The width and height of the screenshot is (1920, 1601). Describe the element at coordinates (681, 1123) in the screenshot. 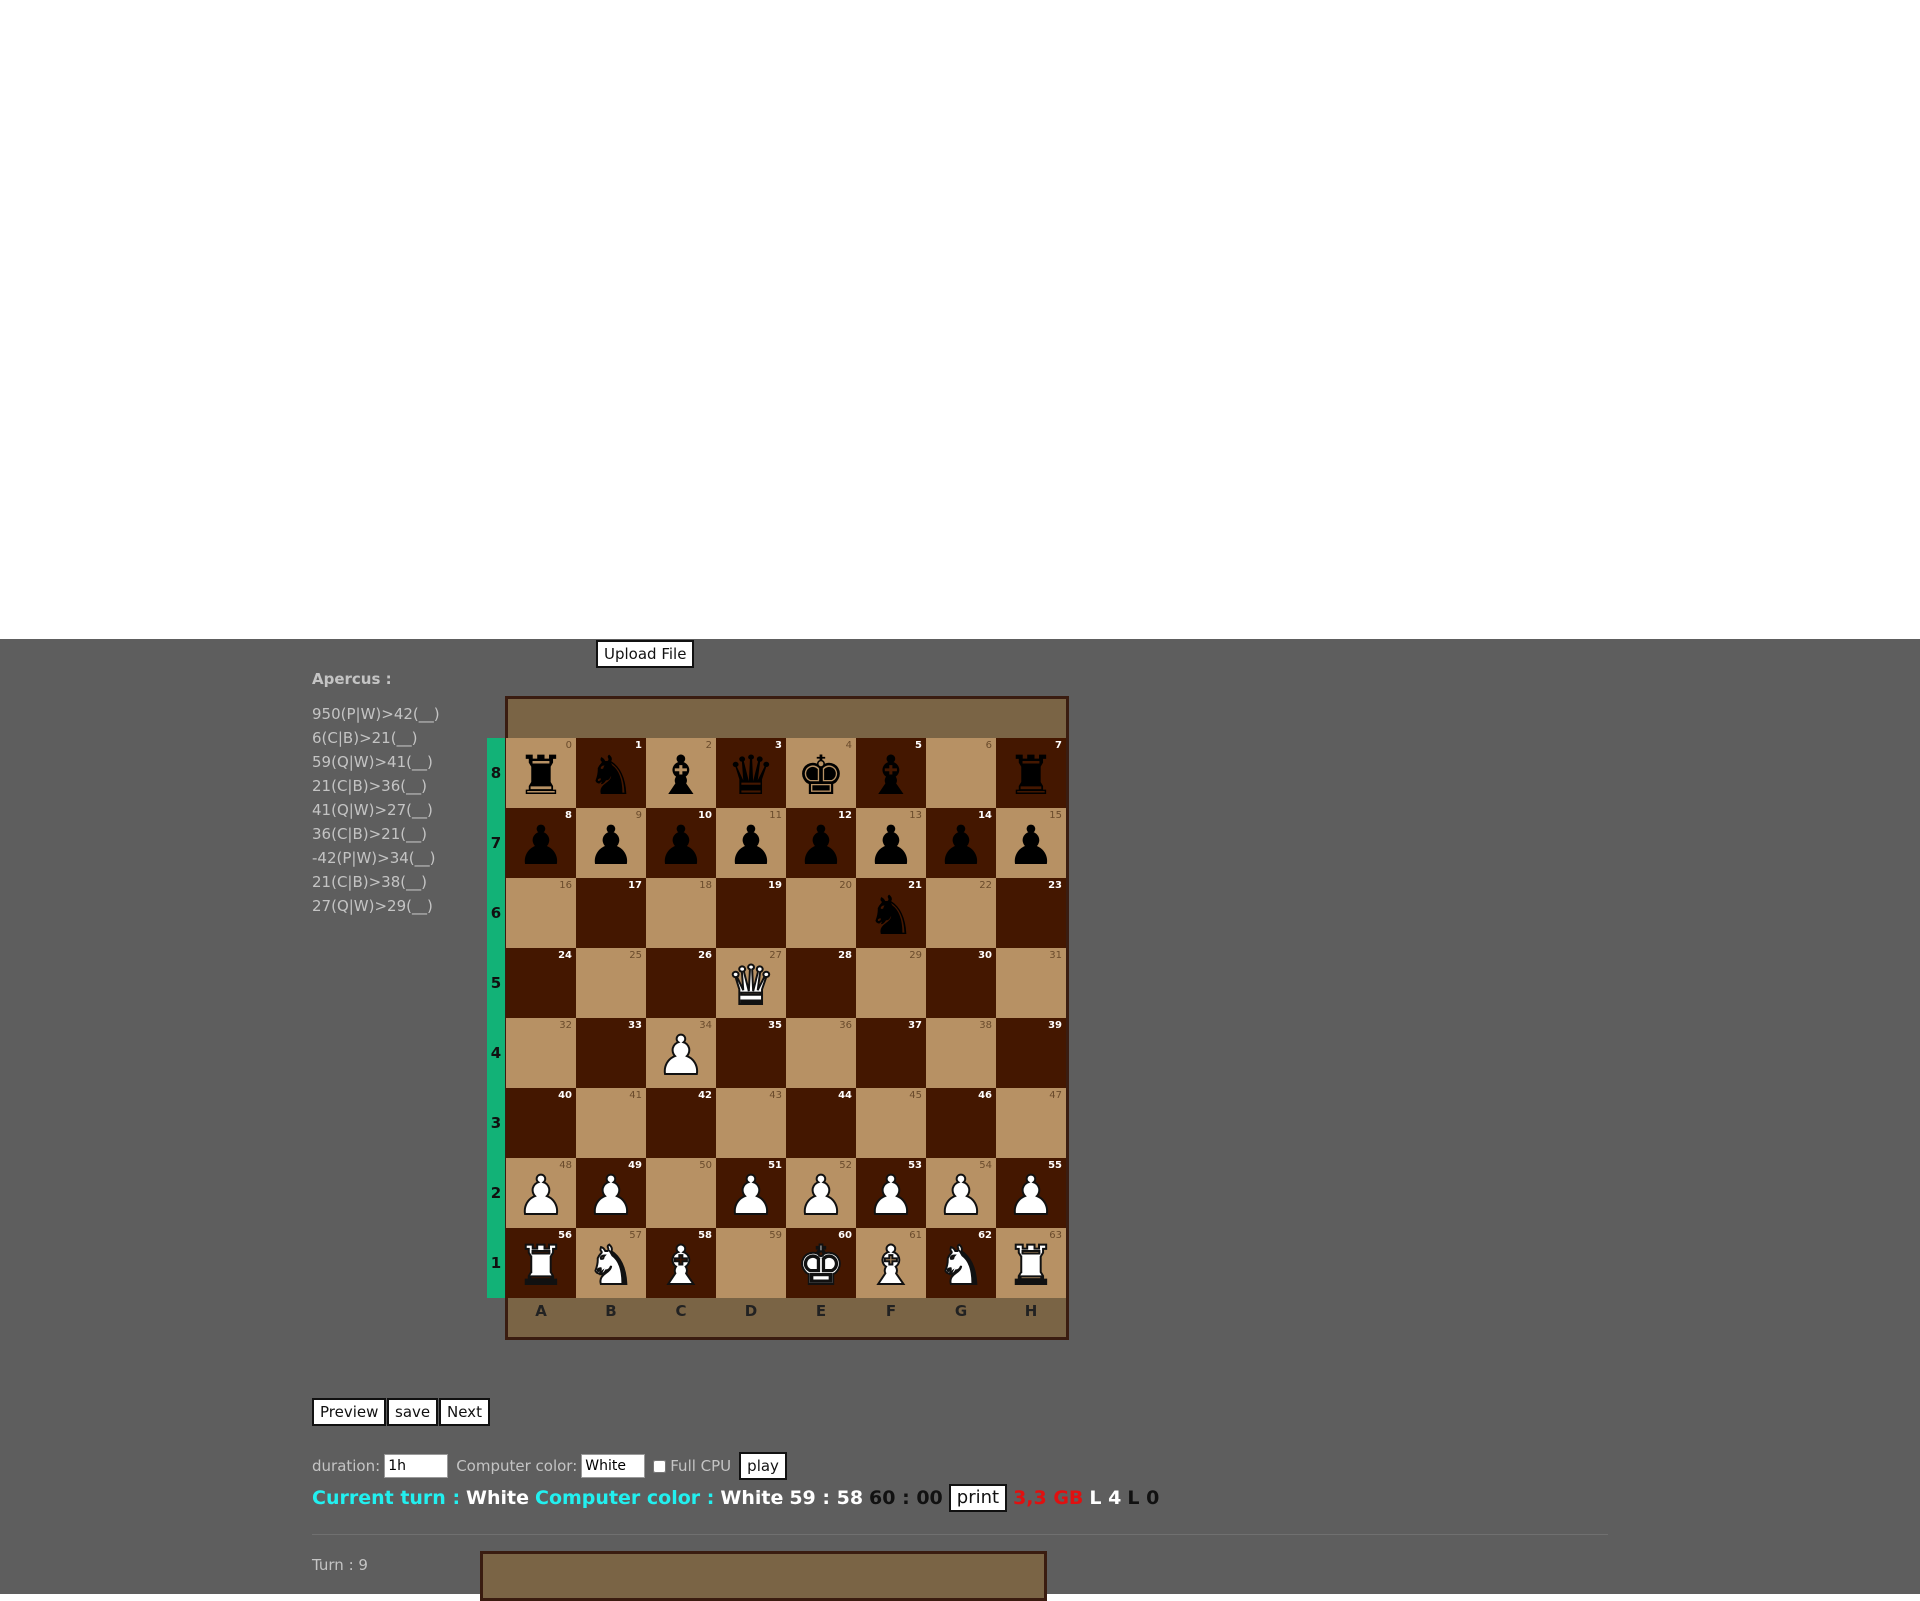

I see `board-square: 42` at that location.